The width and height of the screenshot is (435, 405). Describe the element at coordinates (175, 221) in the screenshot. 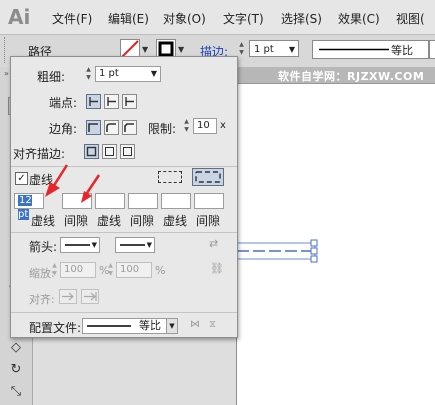

I see `dash-3-label: 虚线` at that location.